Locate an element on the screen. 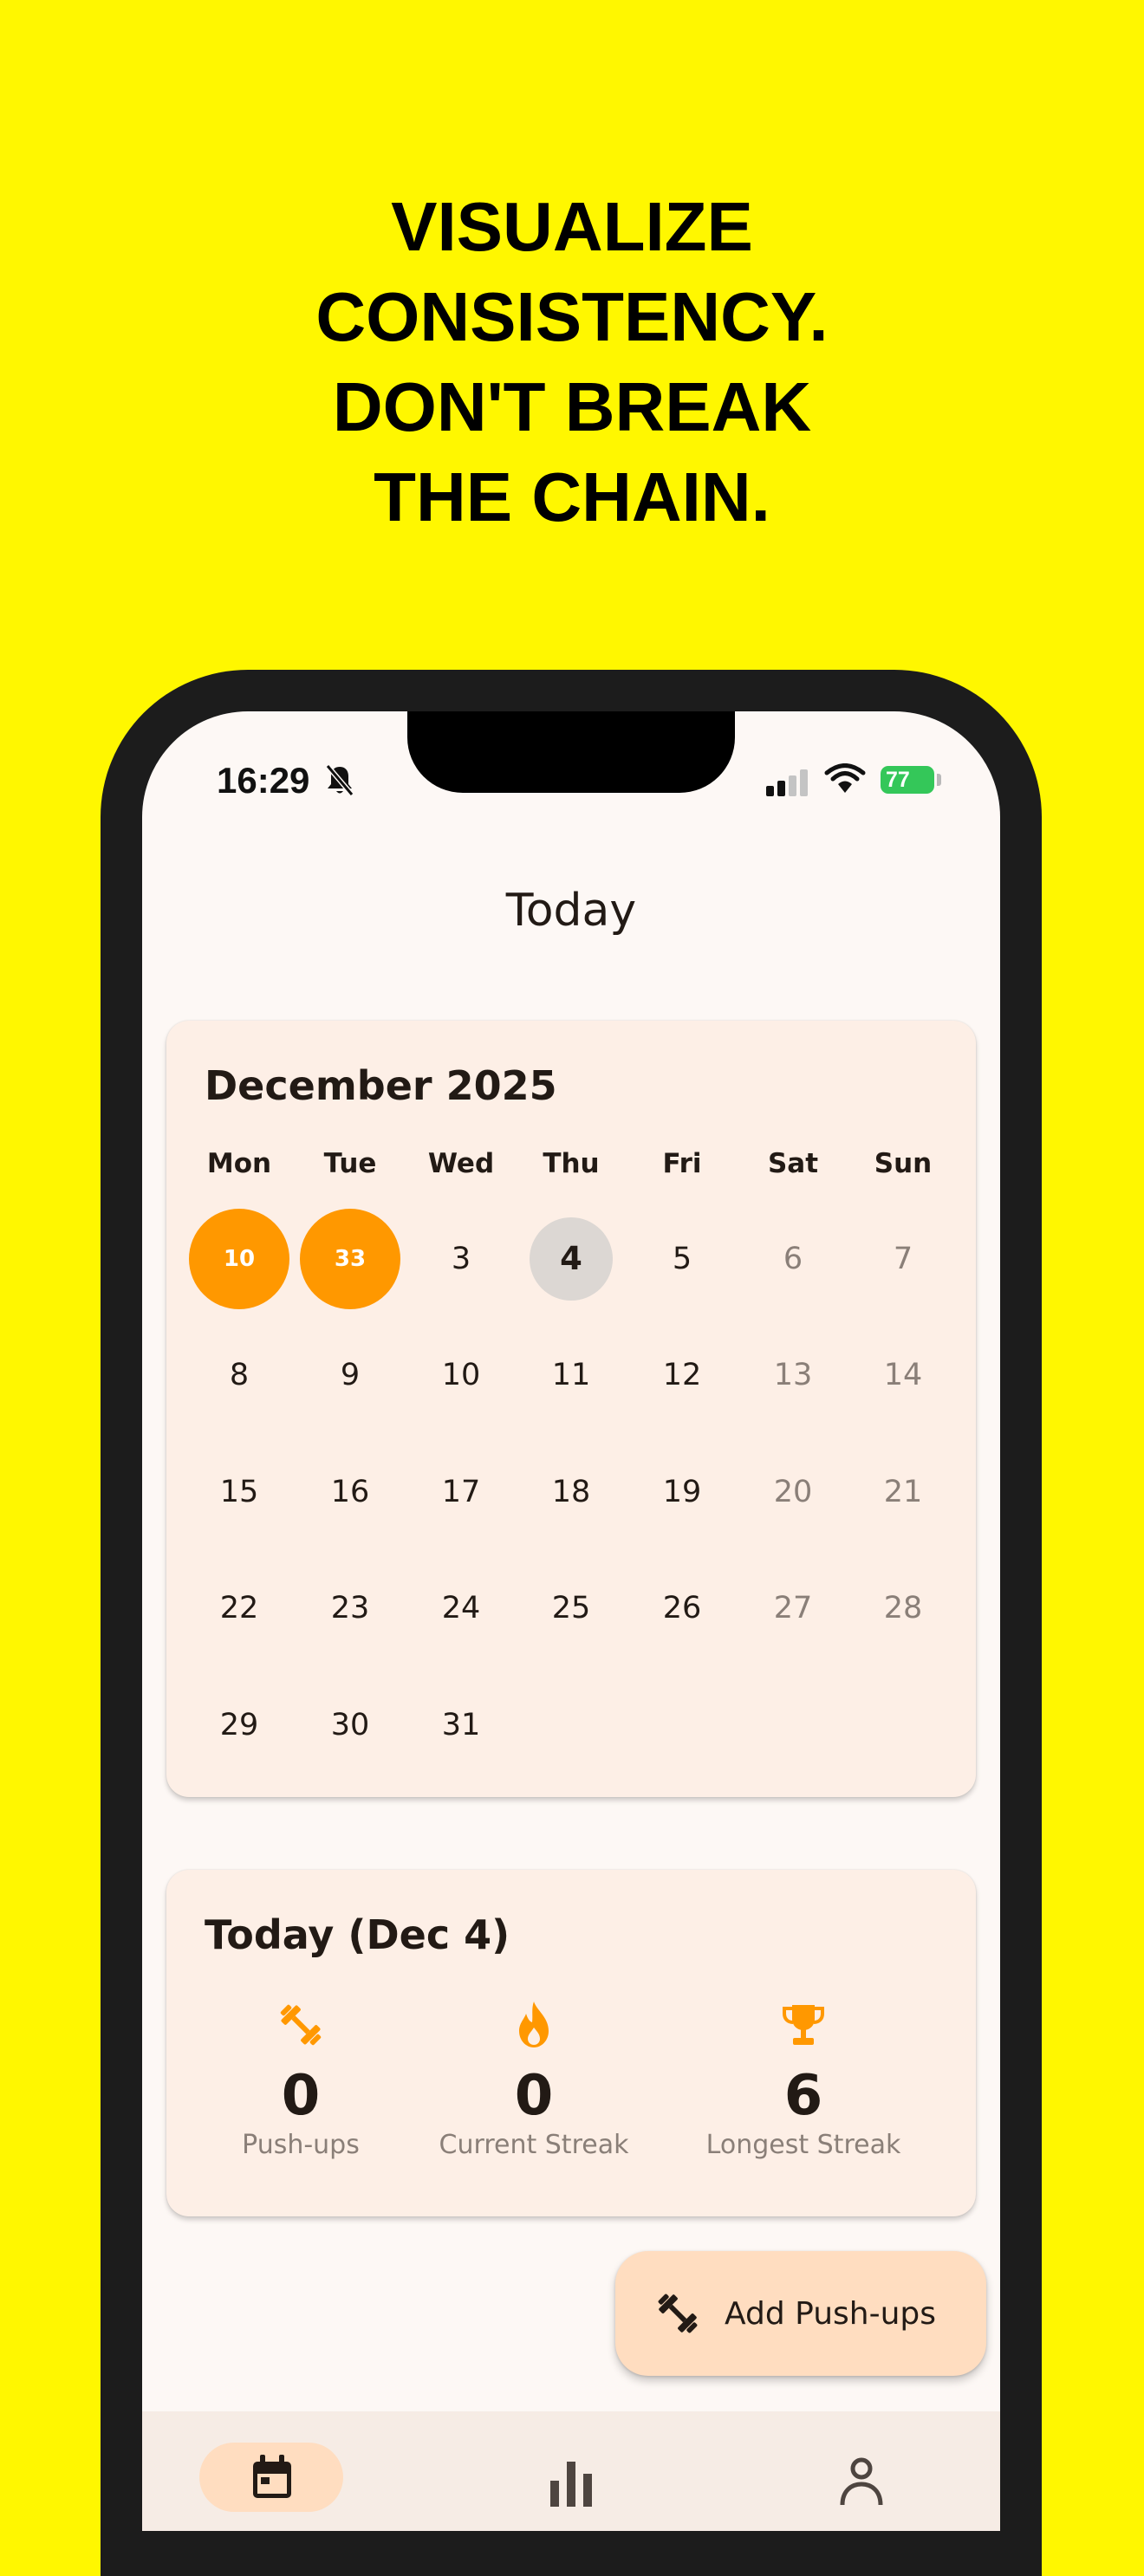 Image resolution: width=1144 pixels, height=2576 pixels. calendar-day: 12 is located at coordinates (682, 1375).